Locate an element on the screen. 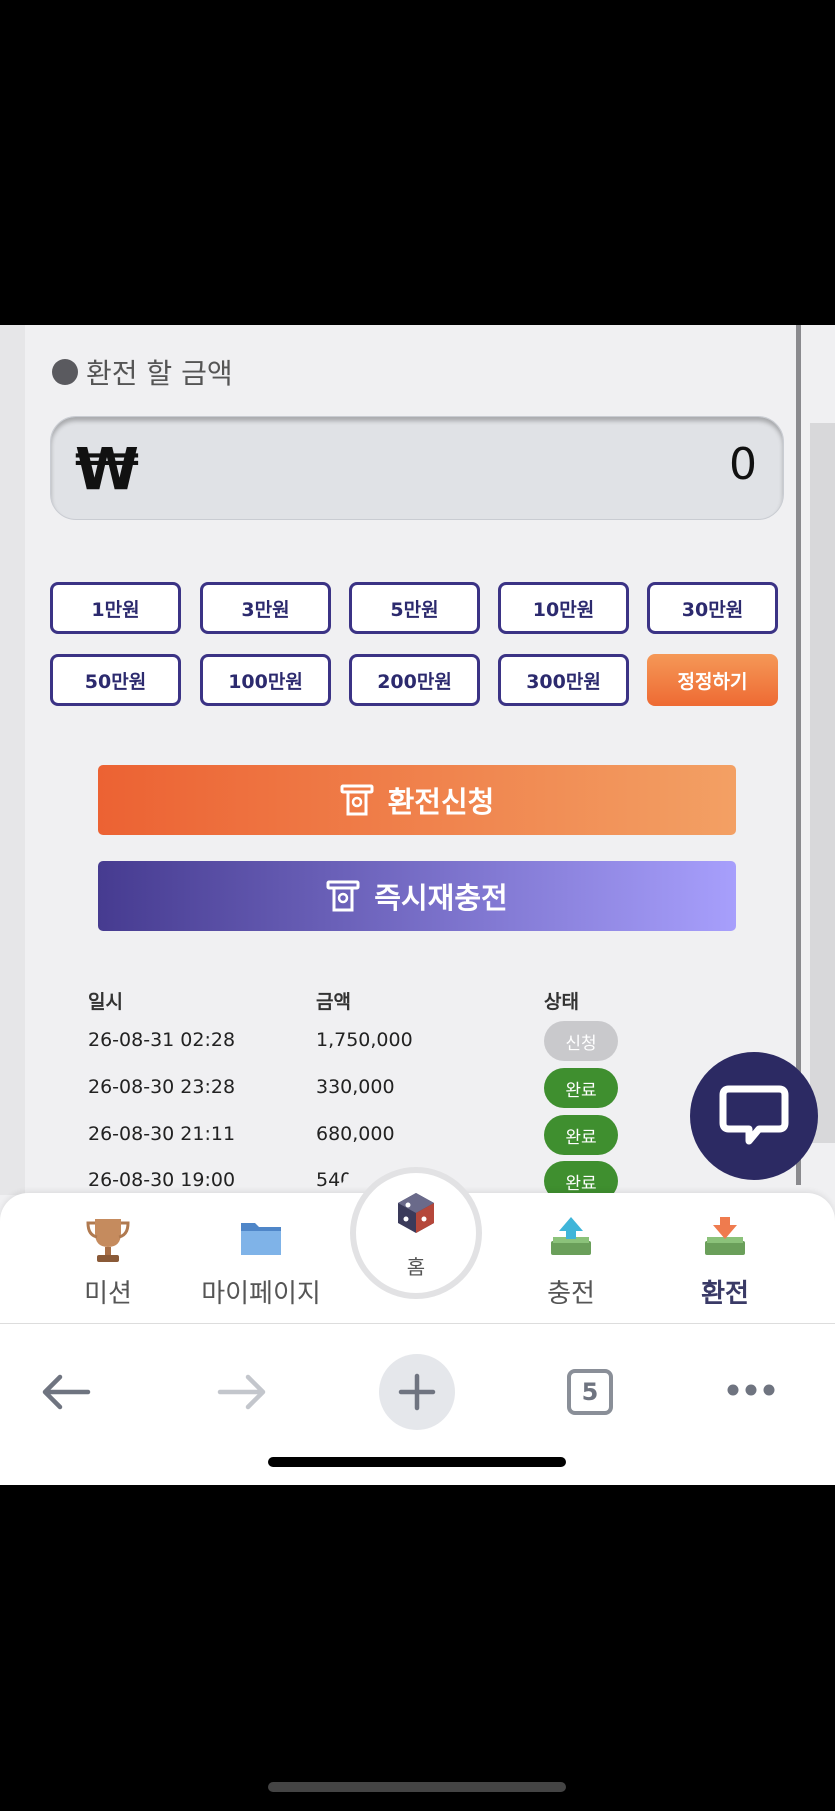 Image resolution: width=835 pixels, height=1811 pixels. nav-exchange: 환전 is located at coordinates (725, 1253).